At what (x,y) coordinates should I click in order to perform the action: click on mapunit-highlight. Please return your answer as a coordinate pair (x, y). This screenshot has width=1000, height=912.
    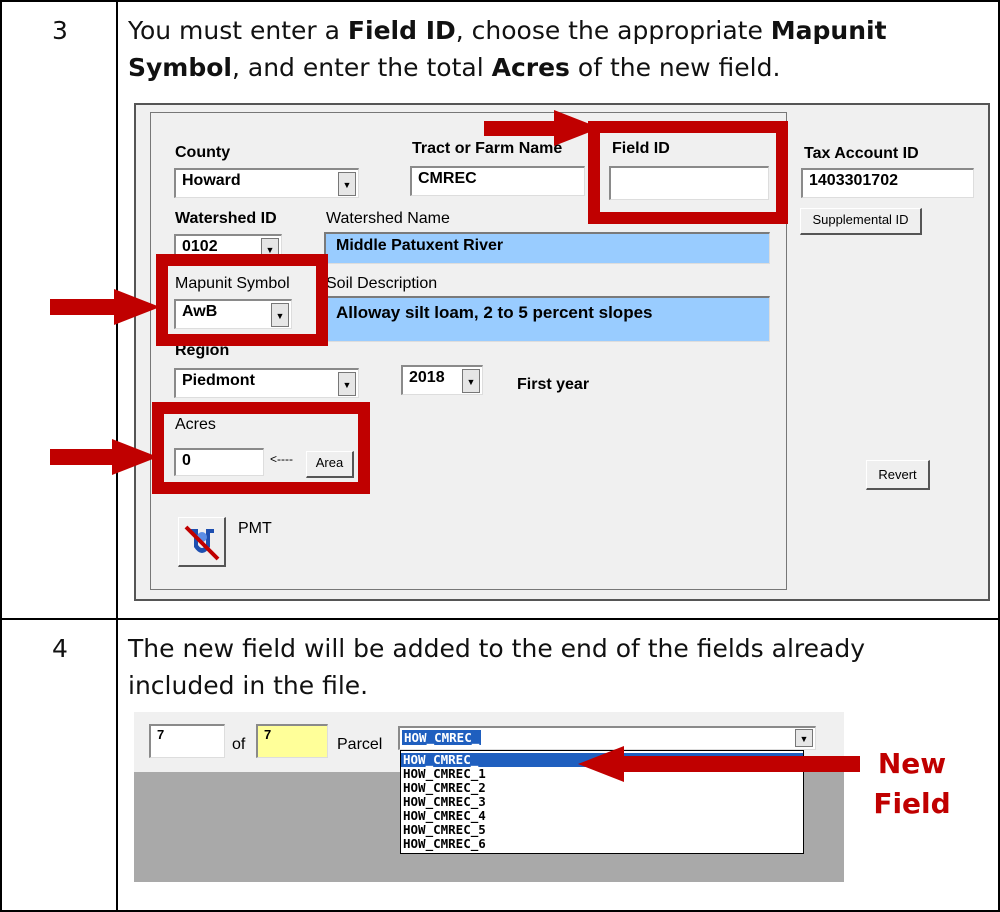
    Looking at the image, I should click on (242, 300).